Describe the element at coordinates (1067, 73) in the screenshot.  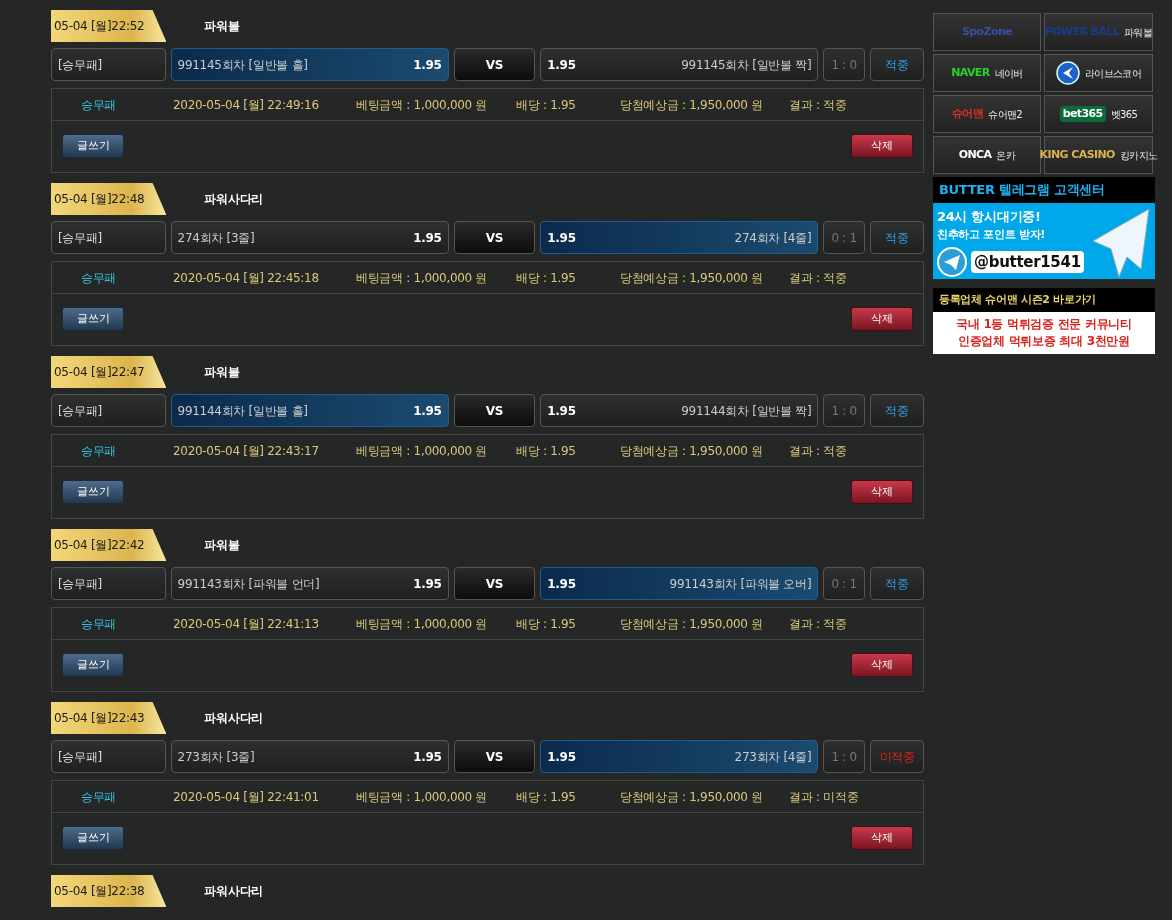
I see `arrow-circle-icon` at that location.